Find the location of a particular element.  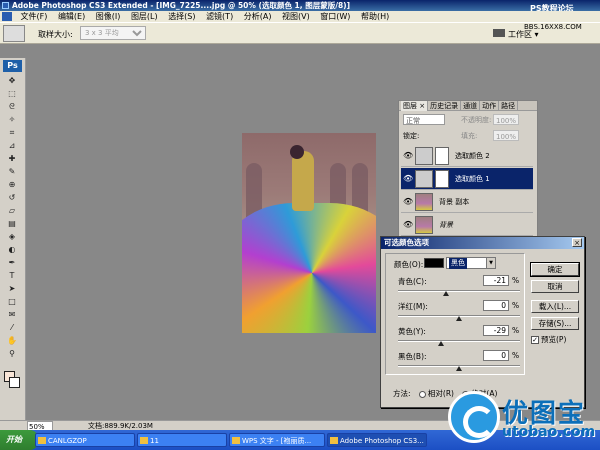

fill-label: 填充: is located at coordinates (469, 136).